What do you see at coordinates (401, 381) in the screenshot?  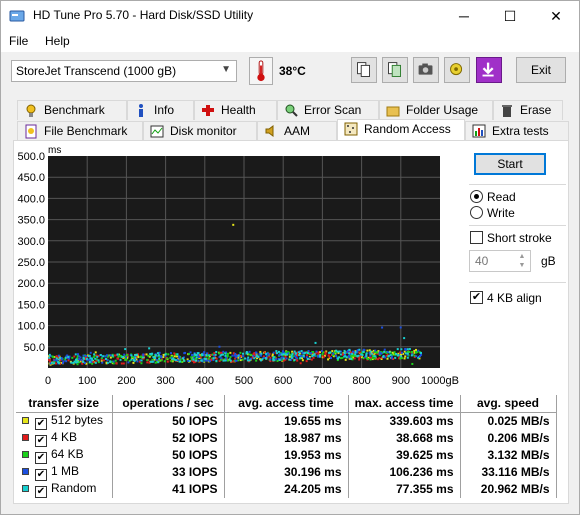 I see `x-tick-label: 900` at bounding box center [401, 381].